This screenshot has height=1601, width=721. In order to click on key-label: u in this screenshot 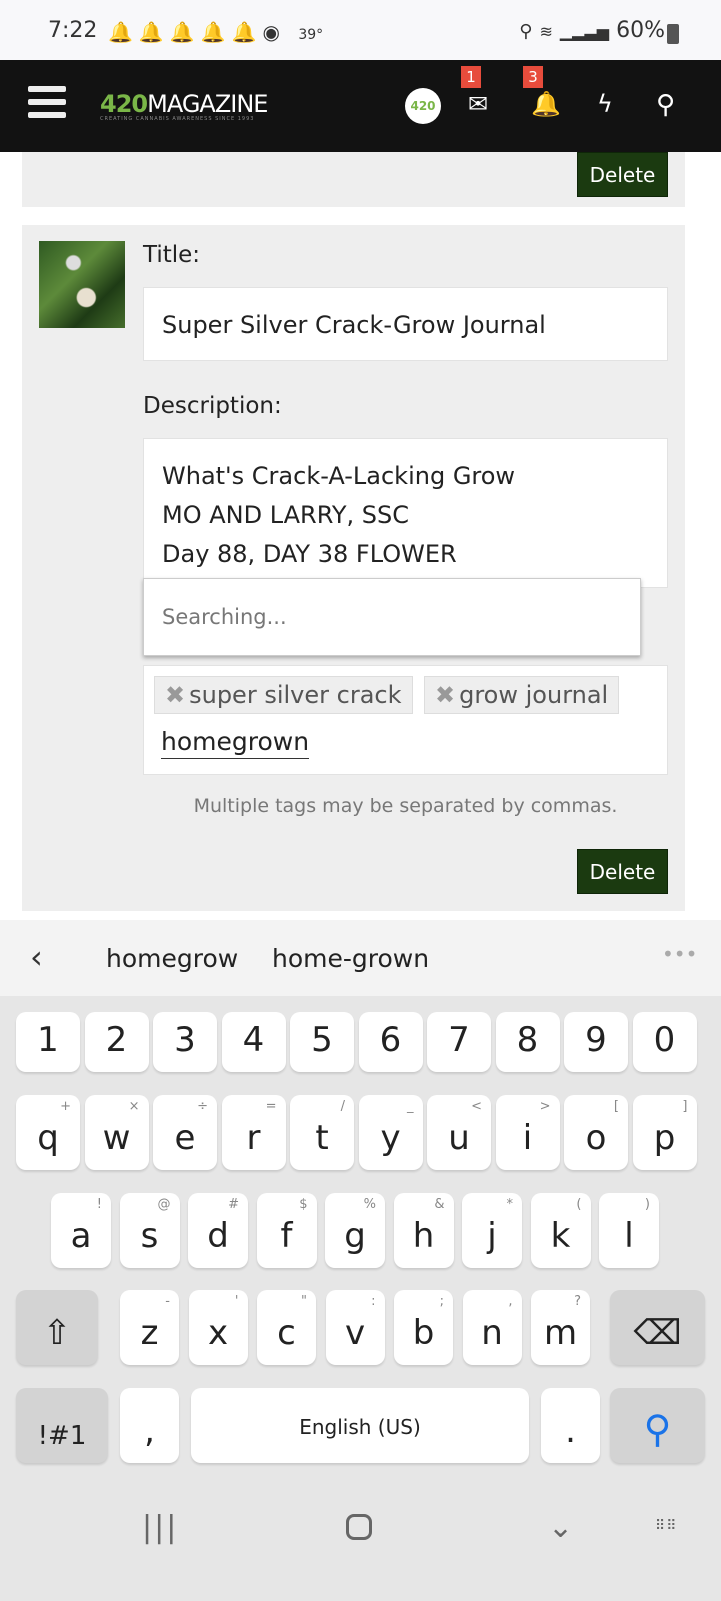, I will do `click(459, 1138)`.